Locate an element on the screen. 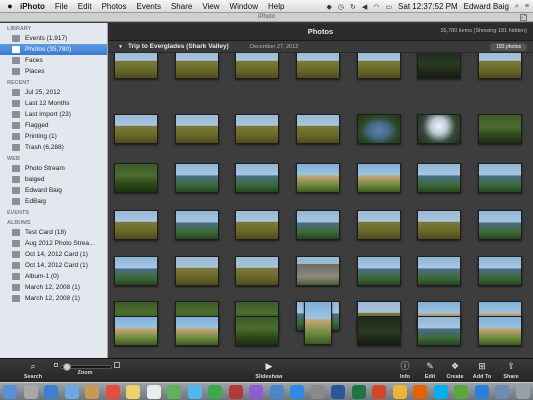 The height and width of the screenshot is (400, 533). sidebar-item-recent-event: Jul 25, 2012 is located at coordinates (53, 92).